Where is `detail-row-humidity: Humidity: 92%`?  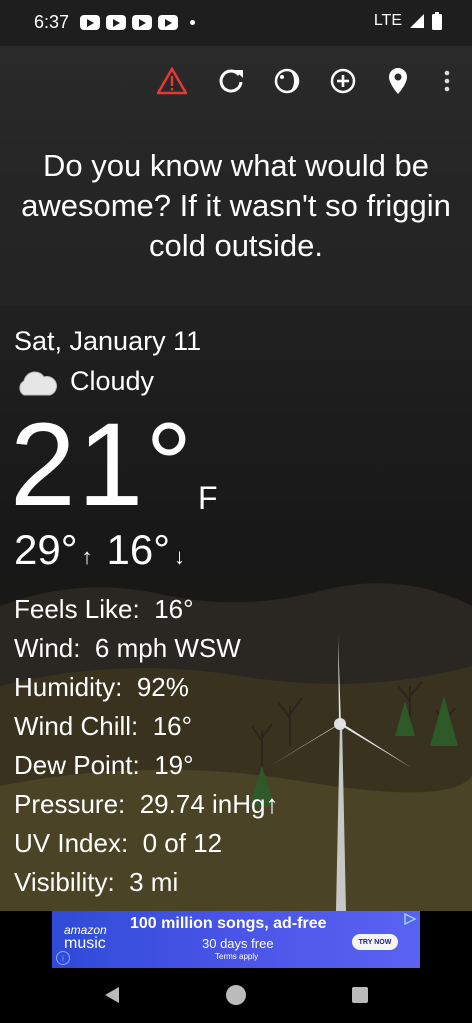
detail-row-humidity: Humidity: 92% is located at coordinates (146, 687).